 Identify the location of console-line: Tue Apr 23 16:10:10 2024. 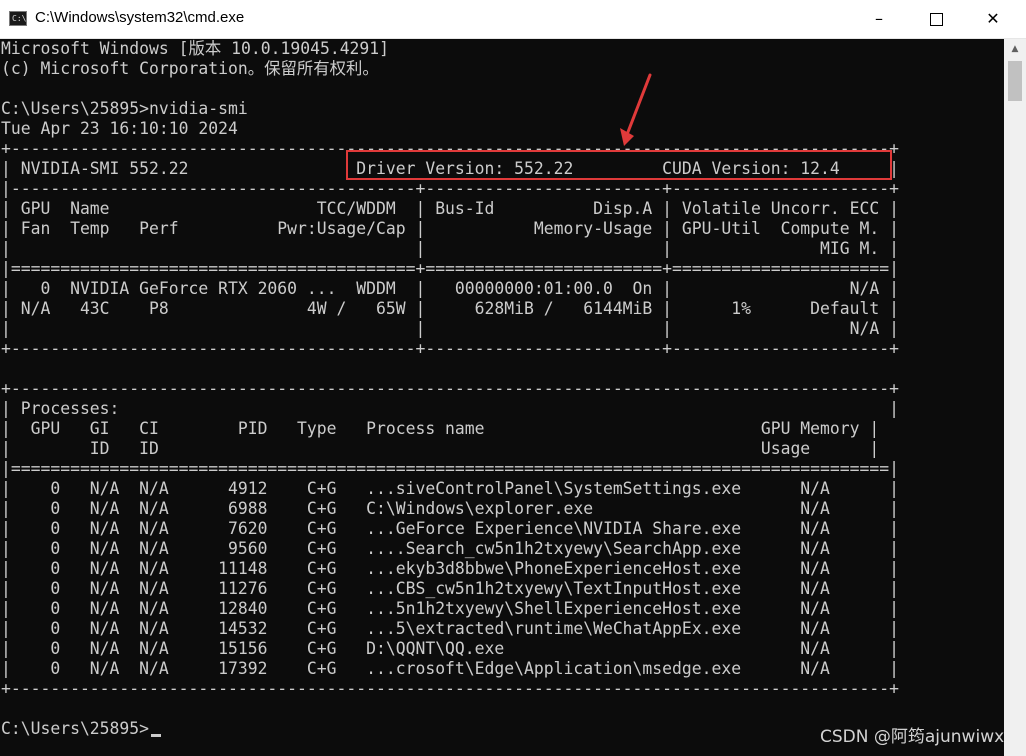
(119, 128).